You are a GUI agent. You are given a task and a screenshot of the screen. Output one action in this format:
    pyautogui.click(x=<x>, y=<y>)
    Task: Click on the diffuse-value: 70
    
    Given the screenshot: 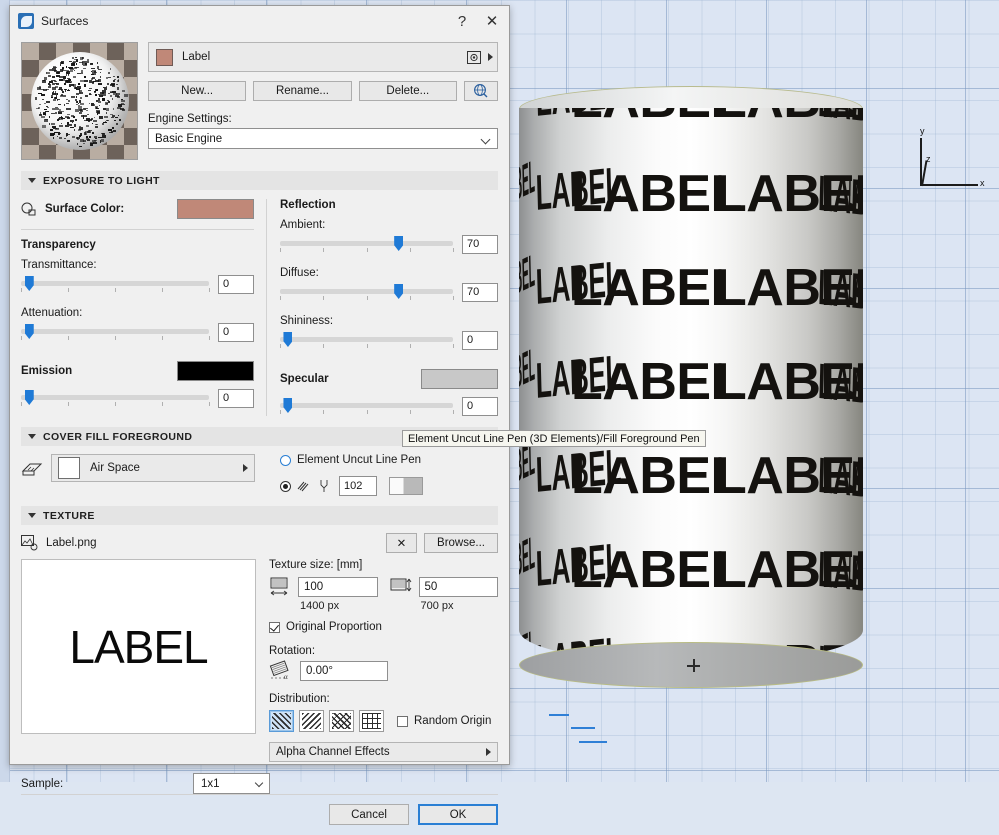 What is the action you would take?
    pyautogui.click(x=480, y=292)
    